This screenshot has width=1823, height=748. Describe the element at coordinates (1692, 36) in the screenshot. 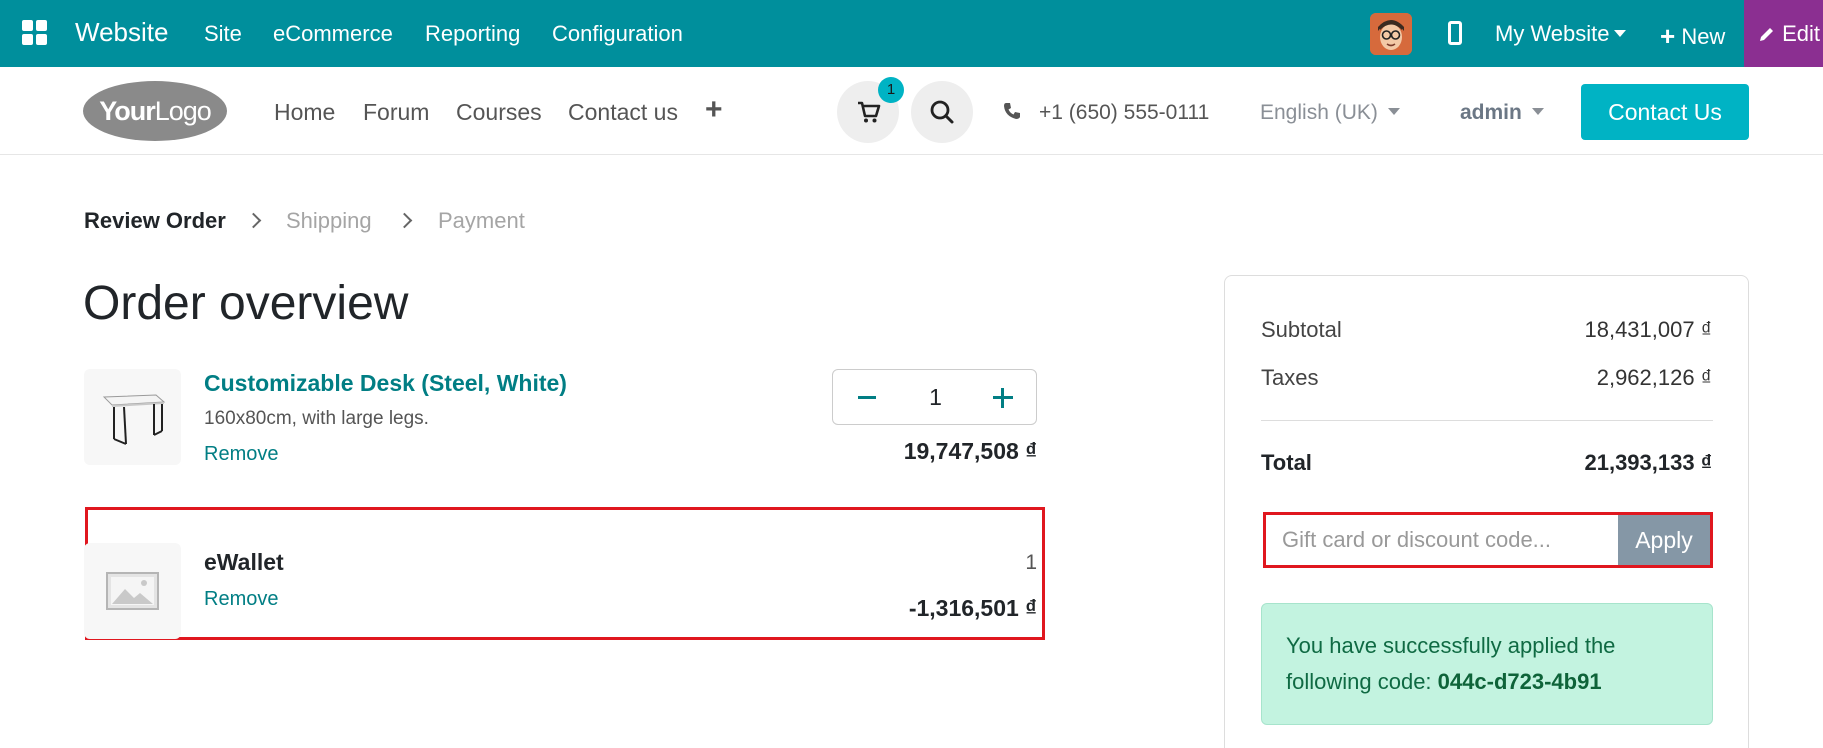

I see `new-button: + New` at that location.